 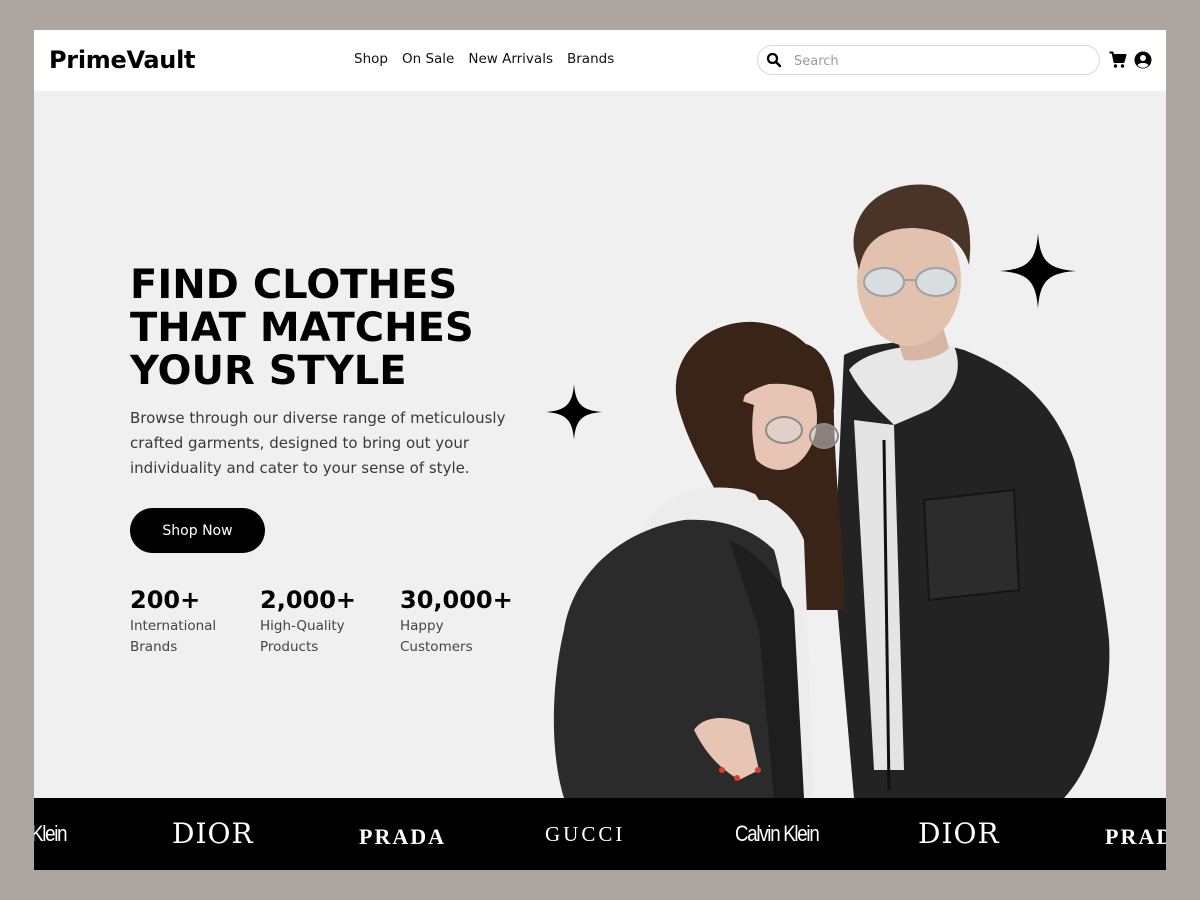 I want to click on search-box, so click(x=928, y=60).